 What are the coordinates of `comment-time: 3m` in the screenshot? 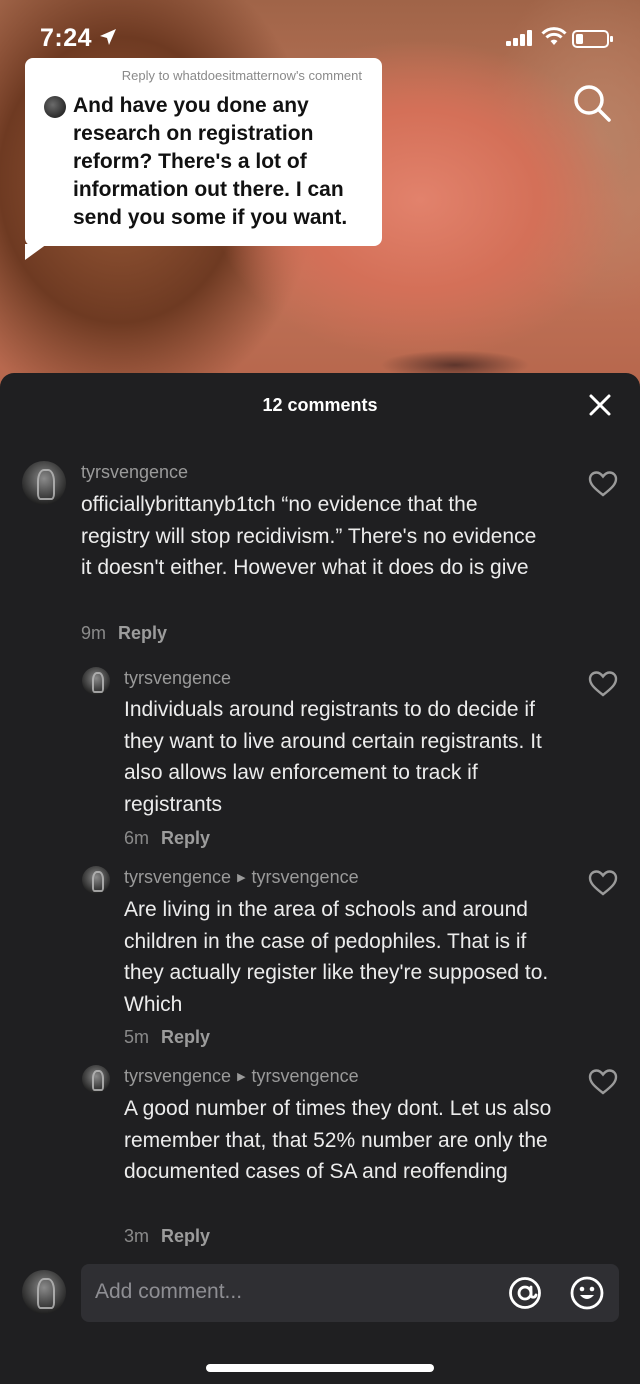 It's located at (137, 1236).